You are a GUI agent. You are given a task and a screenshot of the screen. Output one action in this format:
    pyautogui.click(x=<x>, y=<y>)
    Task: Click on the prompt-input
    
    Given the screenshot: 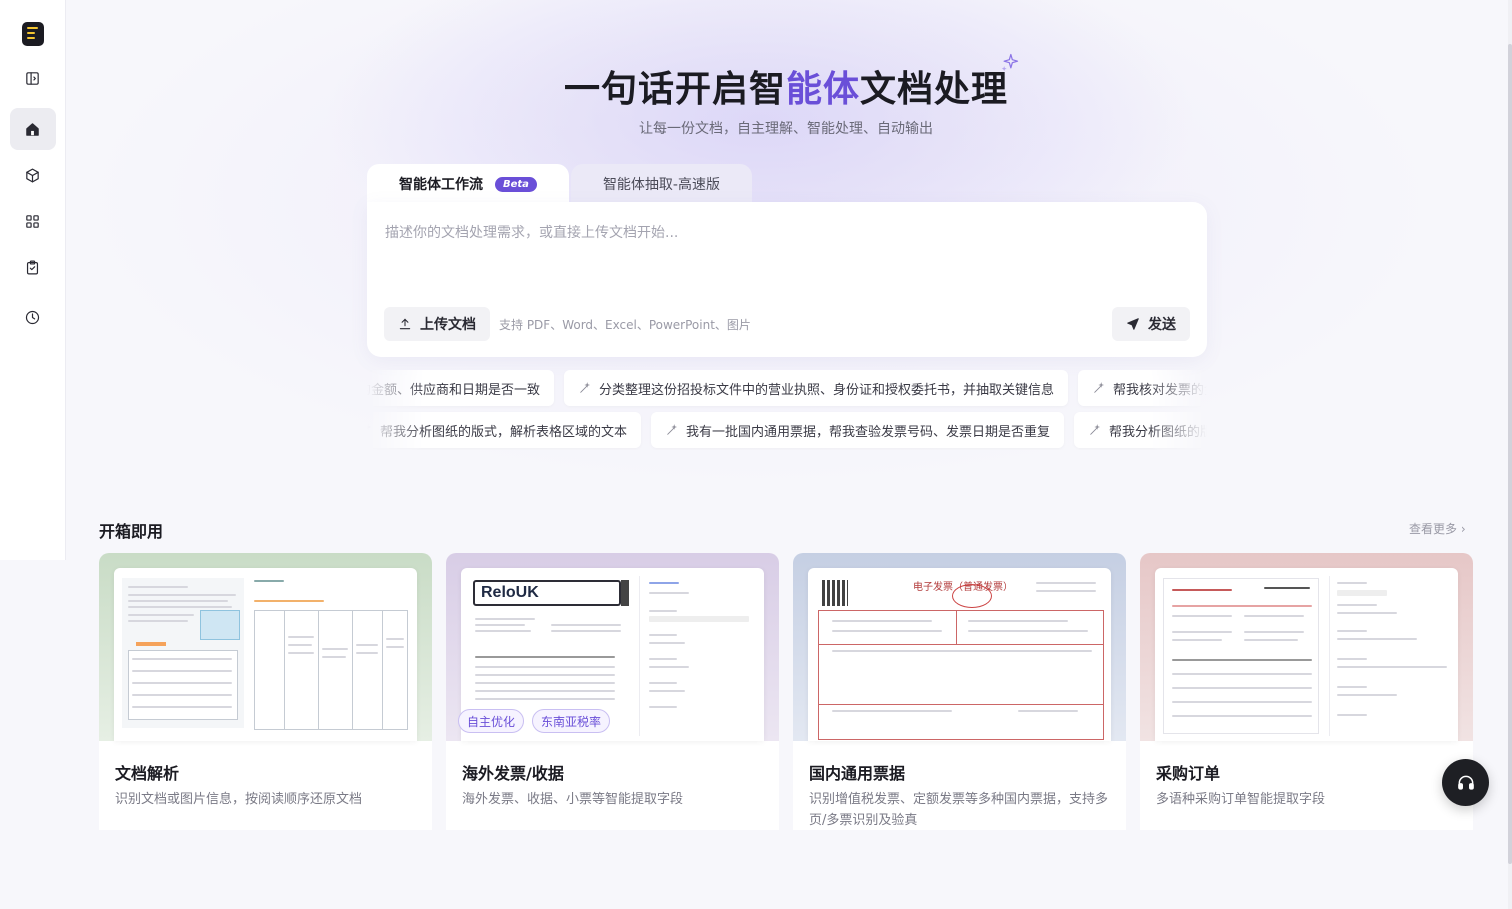 What is the action you would take?
    pyautogui.click(x=785, y=252)
    